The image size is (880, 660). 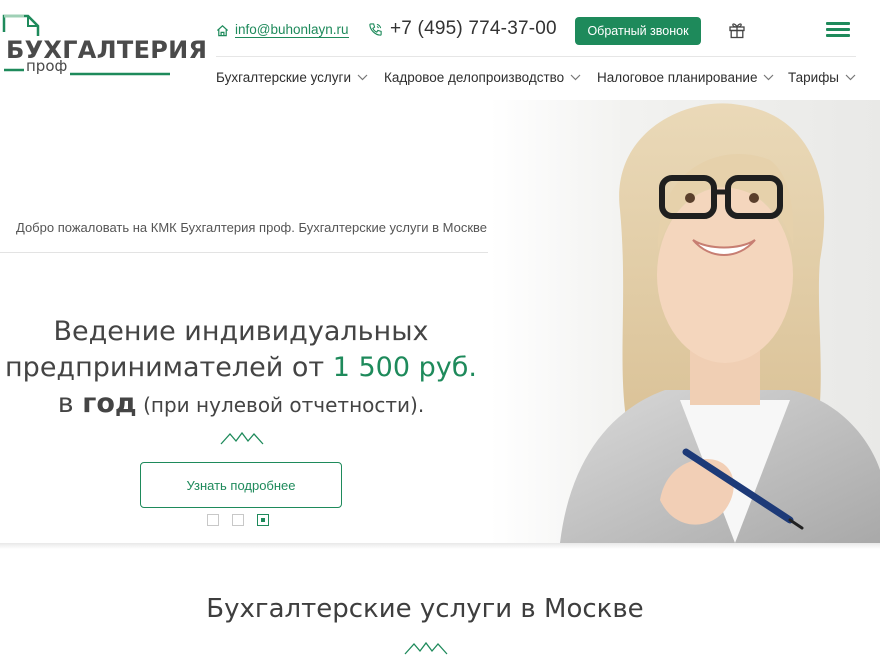 What do you see at coordinates (536, 56) in the screenshot?
I see `header-divider` at bounding box center [536, 56].